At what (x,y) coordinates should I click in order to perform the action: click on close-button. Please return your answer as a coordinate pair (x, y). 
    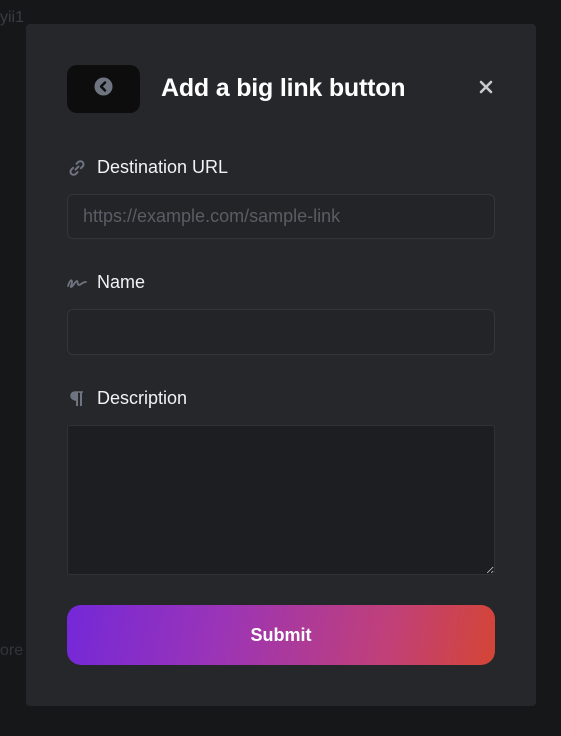
    Looking at the image, I should click on (486, 89).